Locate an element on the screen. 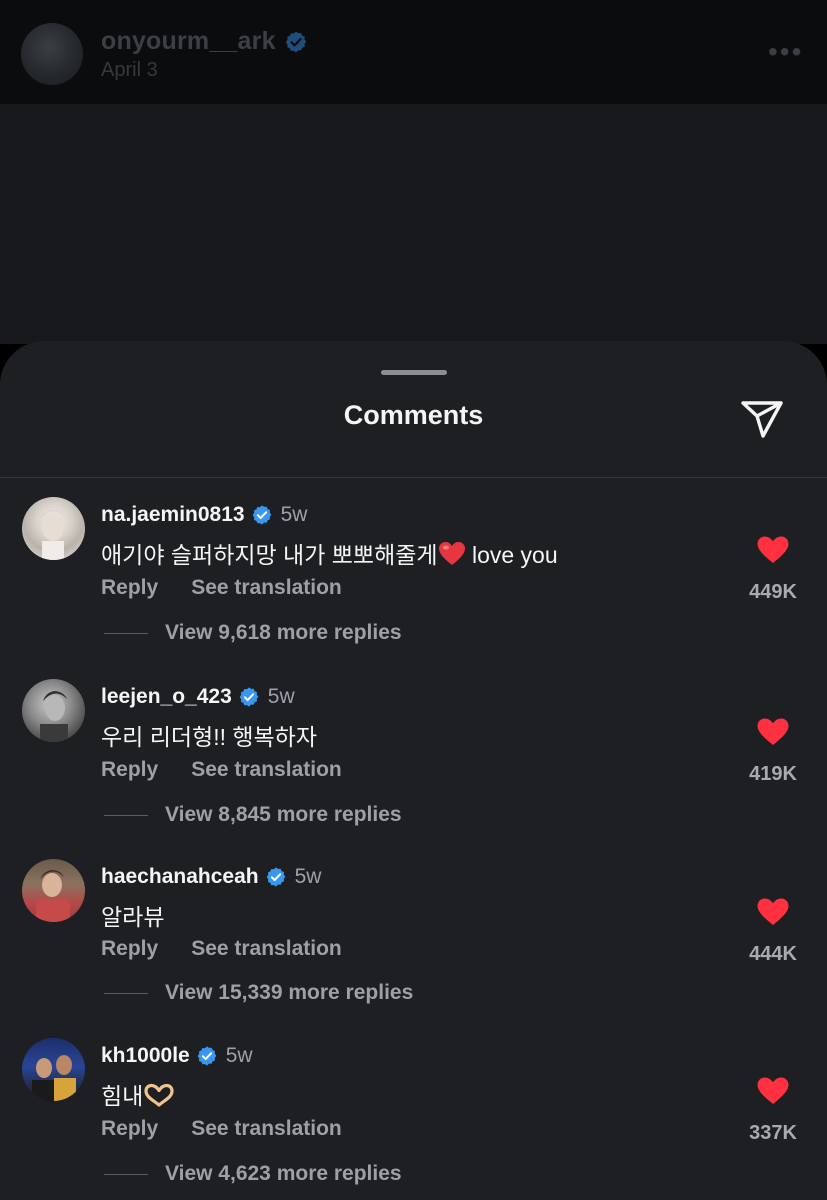  view-replies-label: View 9,618 more replies is located at coordinates (283, 632).